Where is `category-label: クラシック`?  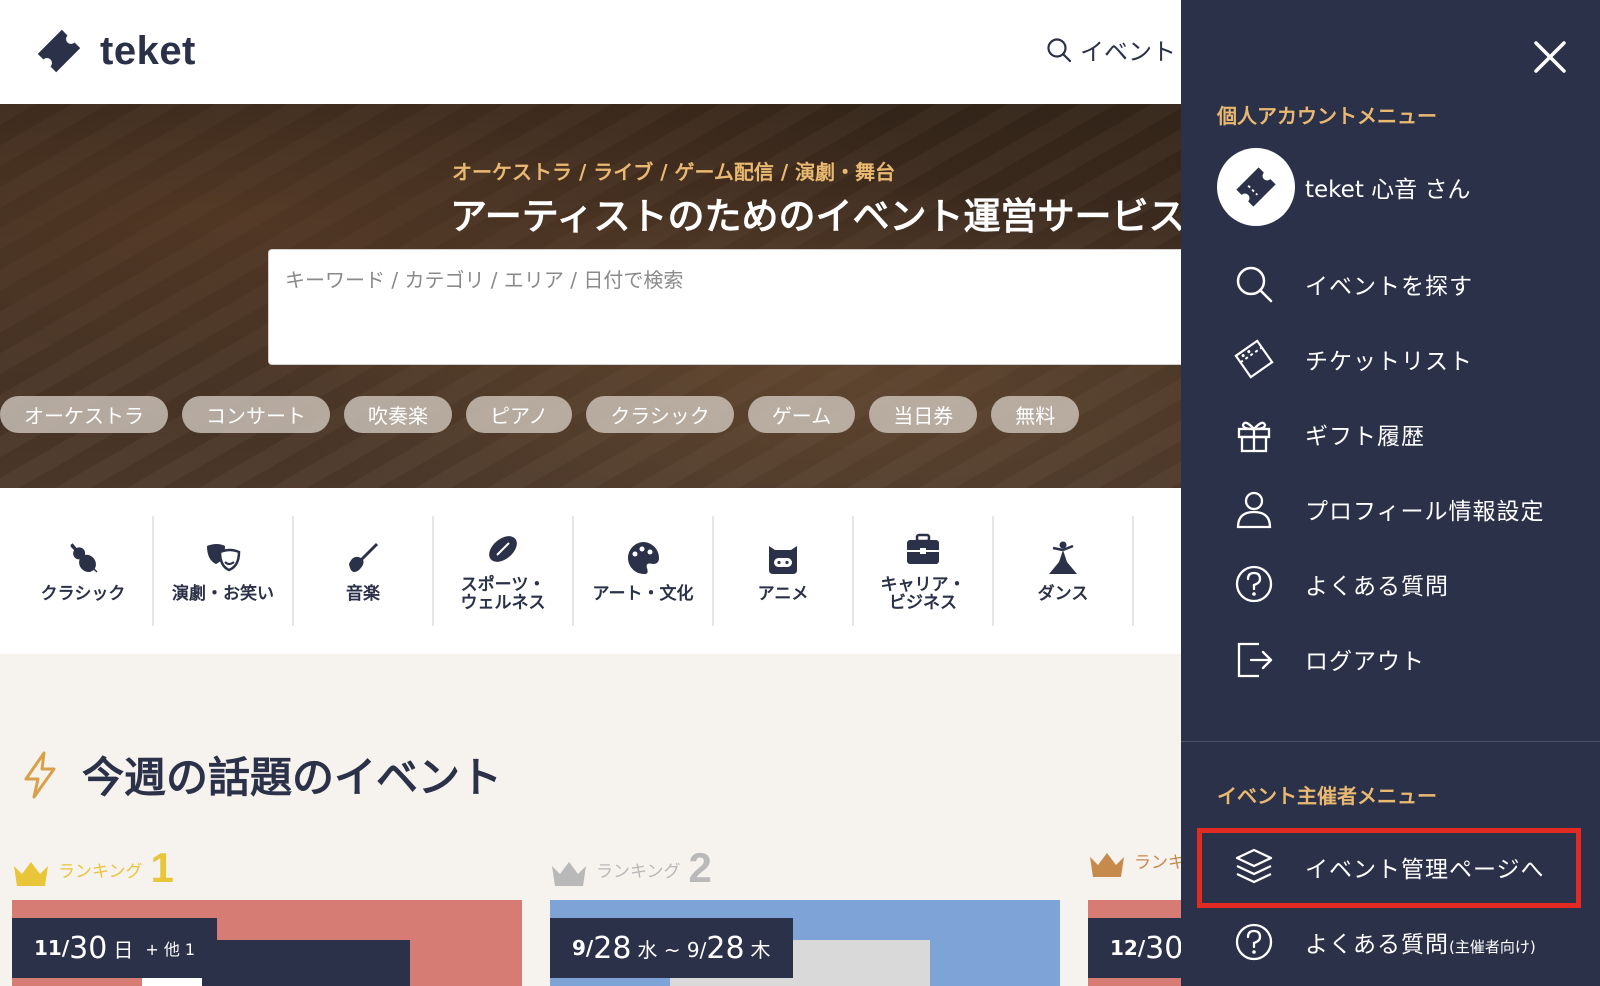
category-label: クラシック is located at coordinates (83, 594).